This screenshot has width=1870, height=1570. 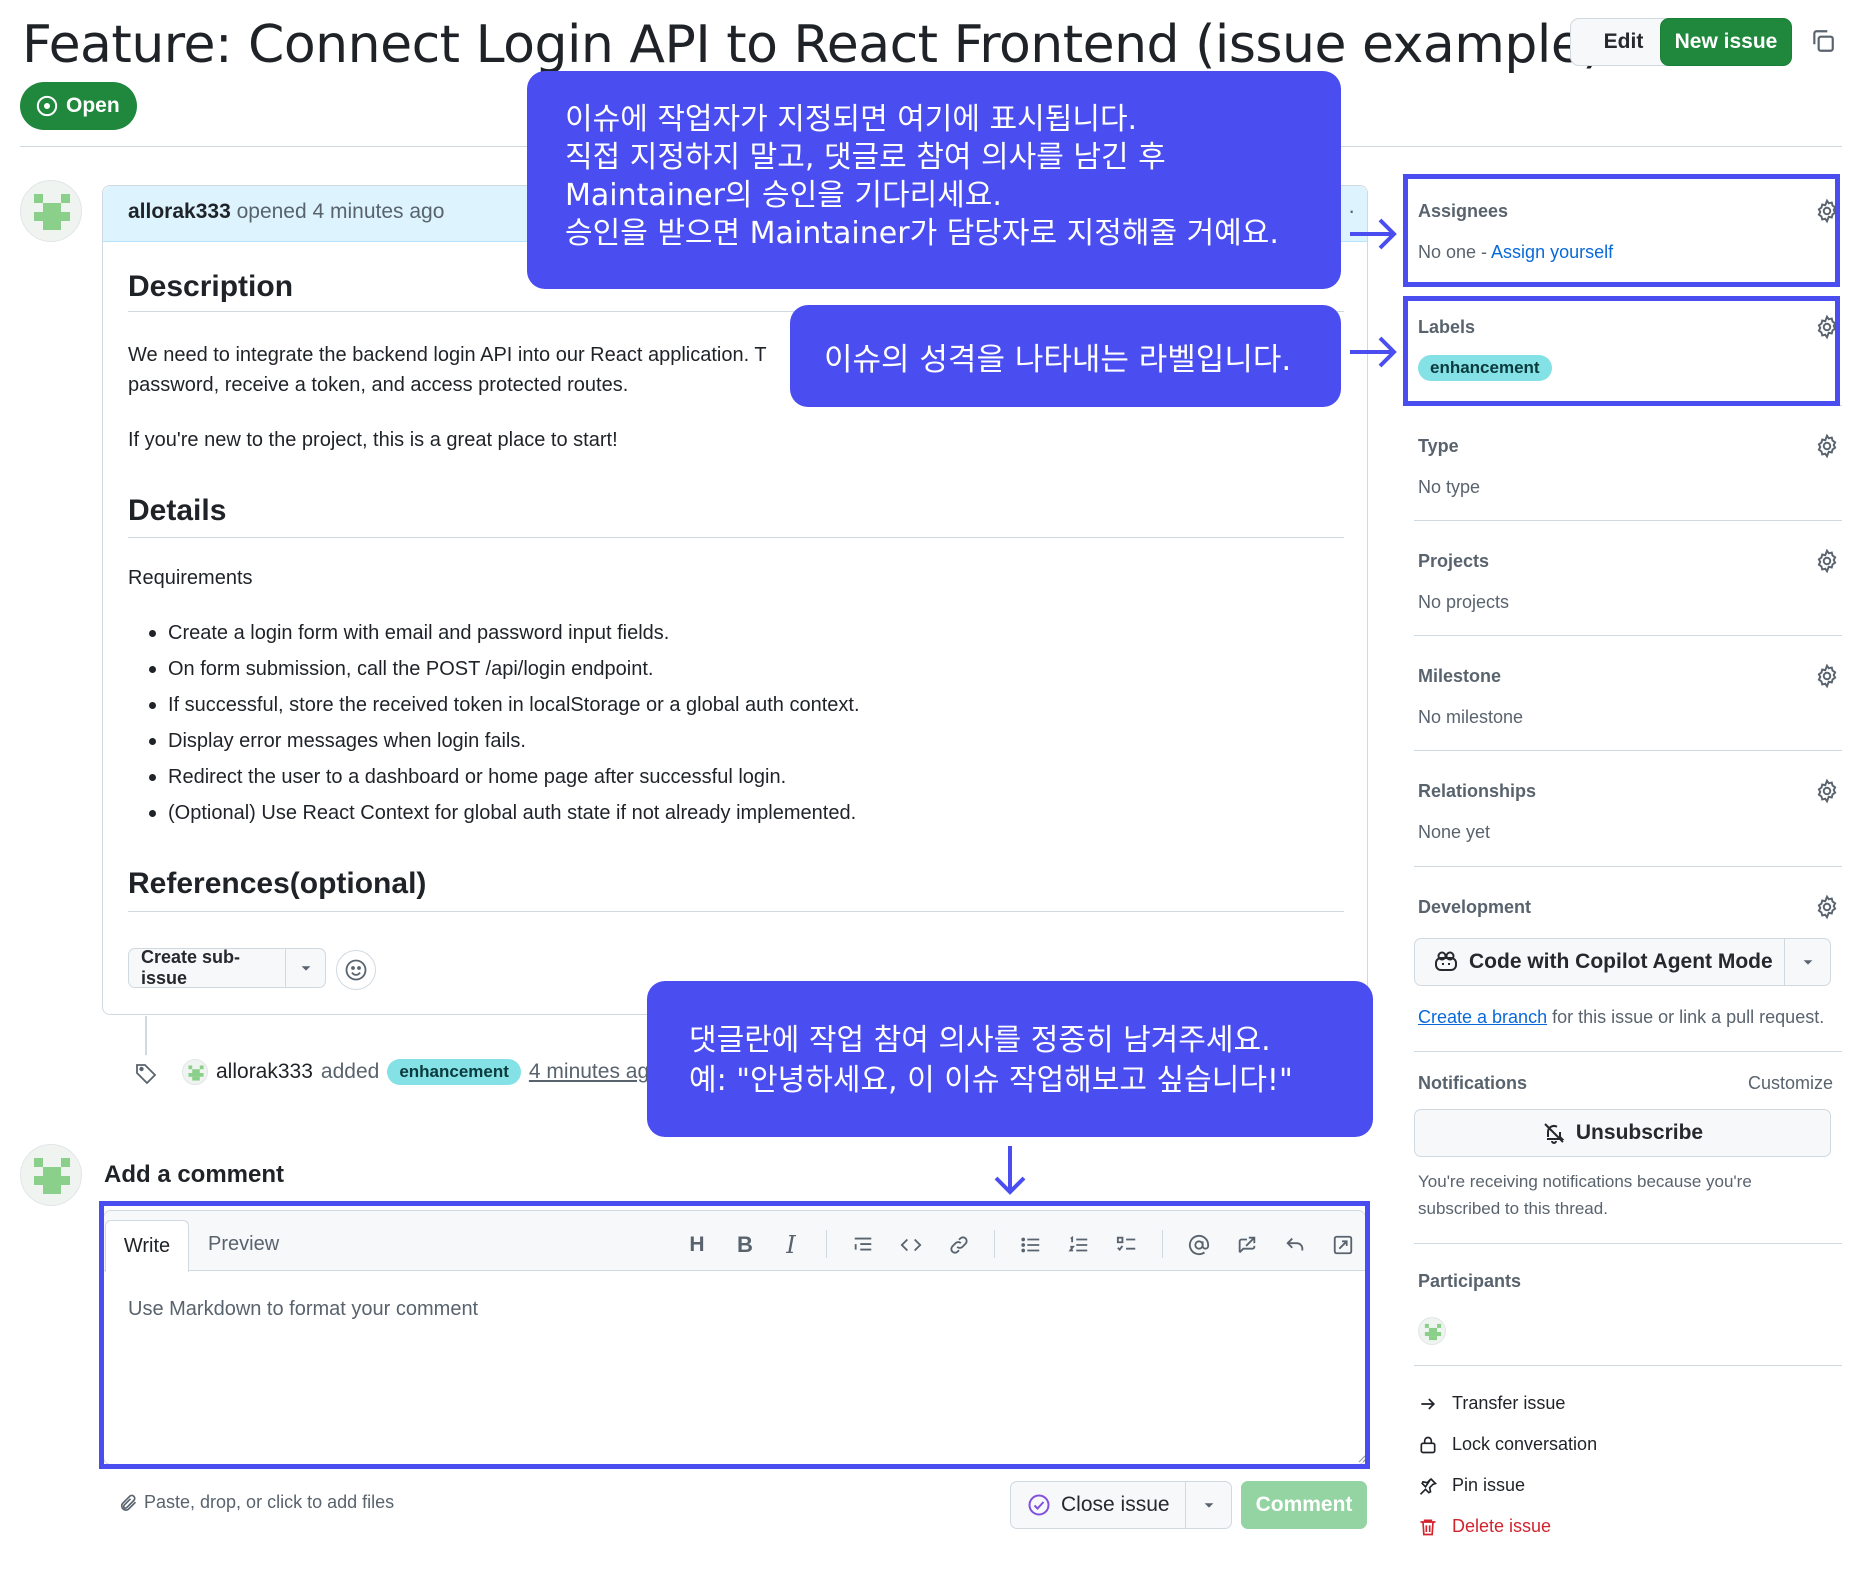 I want to click on relationships-value: None yet, so click(x=1454, y=832).